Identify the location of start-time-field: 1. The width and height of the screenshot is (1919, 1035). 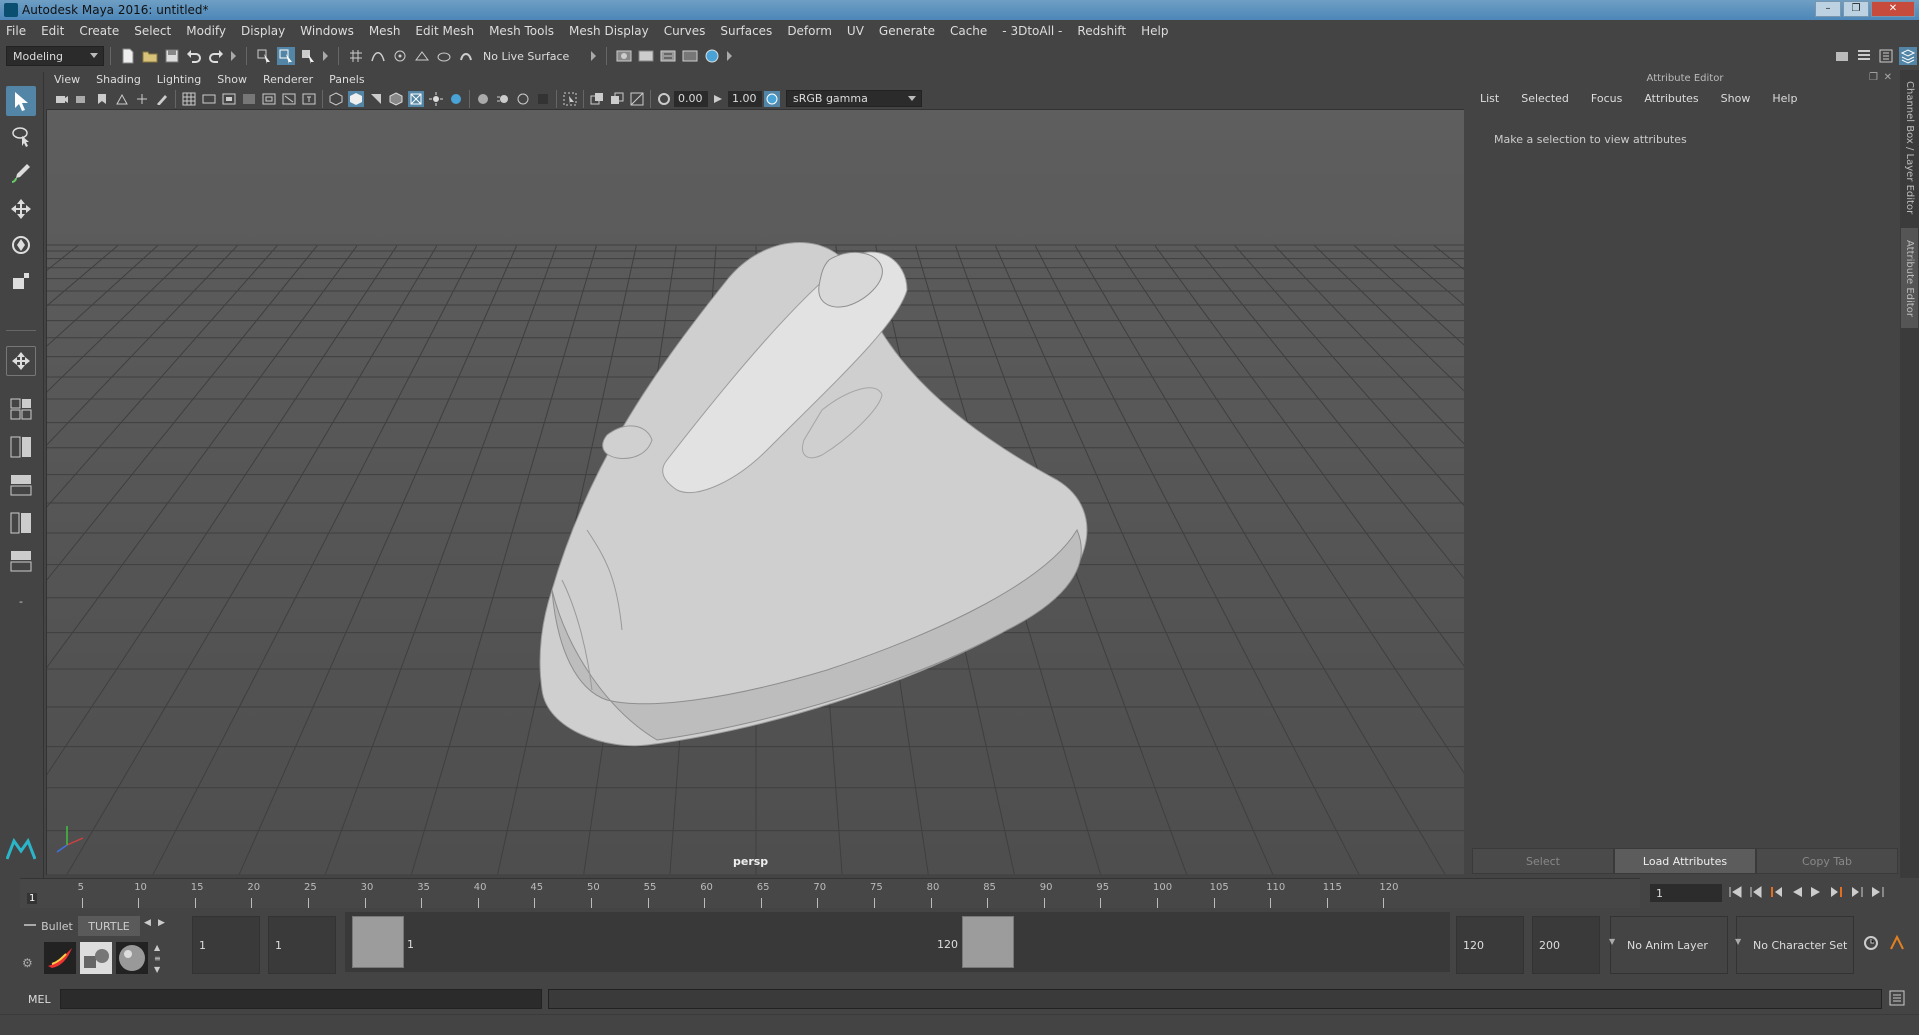
(226, 945).